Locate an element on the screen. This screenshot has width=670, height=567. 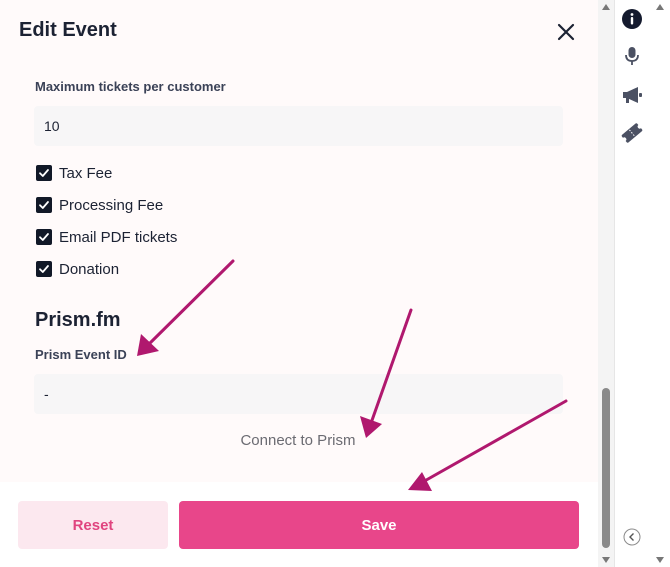
close-icon is located at coordinates (566, 32).